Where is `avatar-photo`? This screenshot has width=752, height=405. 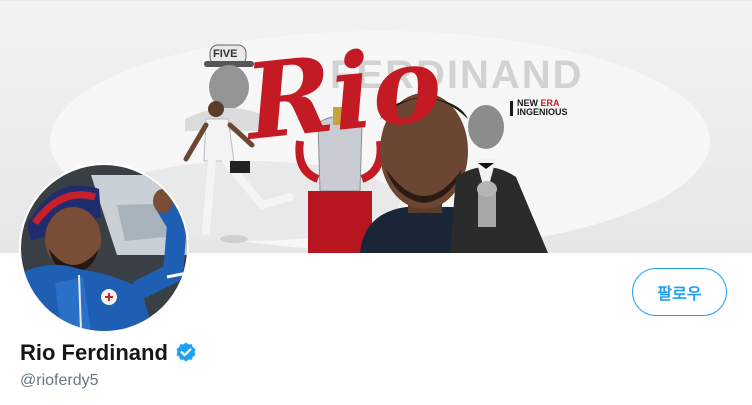
avatar-photo is located at coordinates (104, 248).